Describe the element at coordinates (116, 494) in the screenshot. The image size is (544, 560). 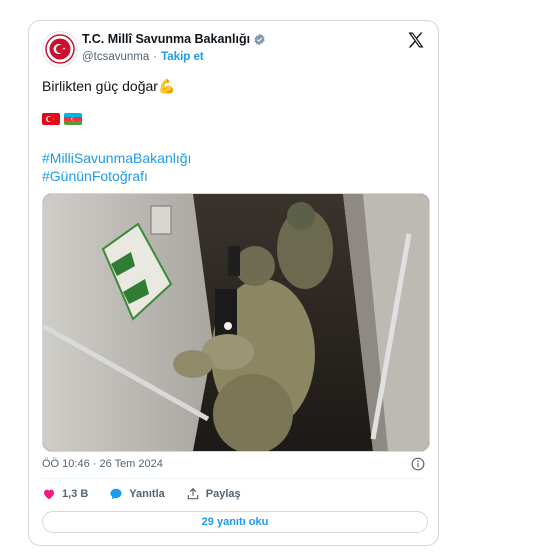
I see `reply-bubble-icon` at that location.